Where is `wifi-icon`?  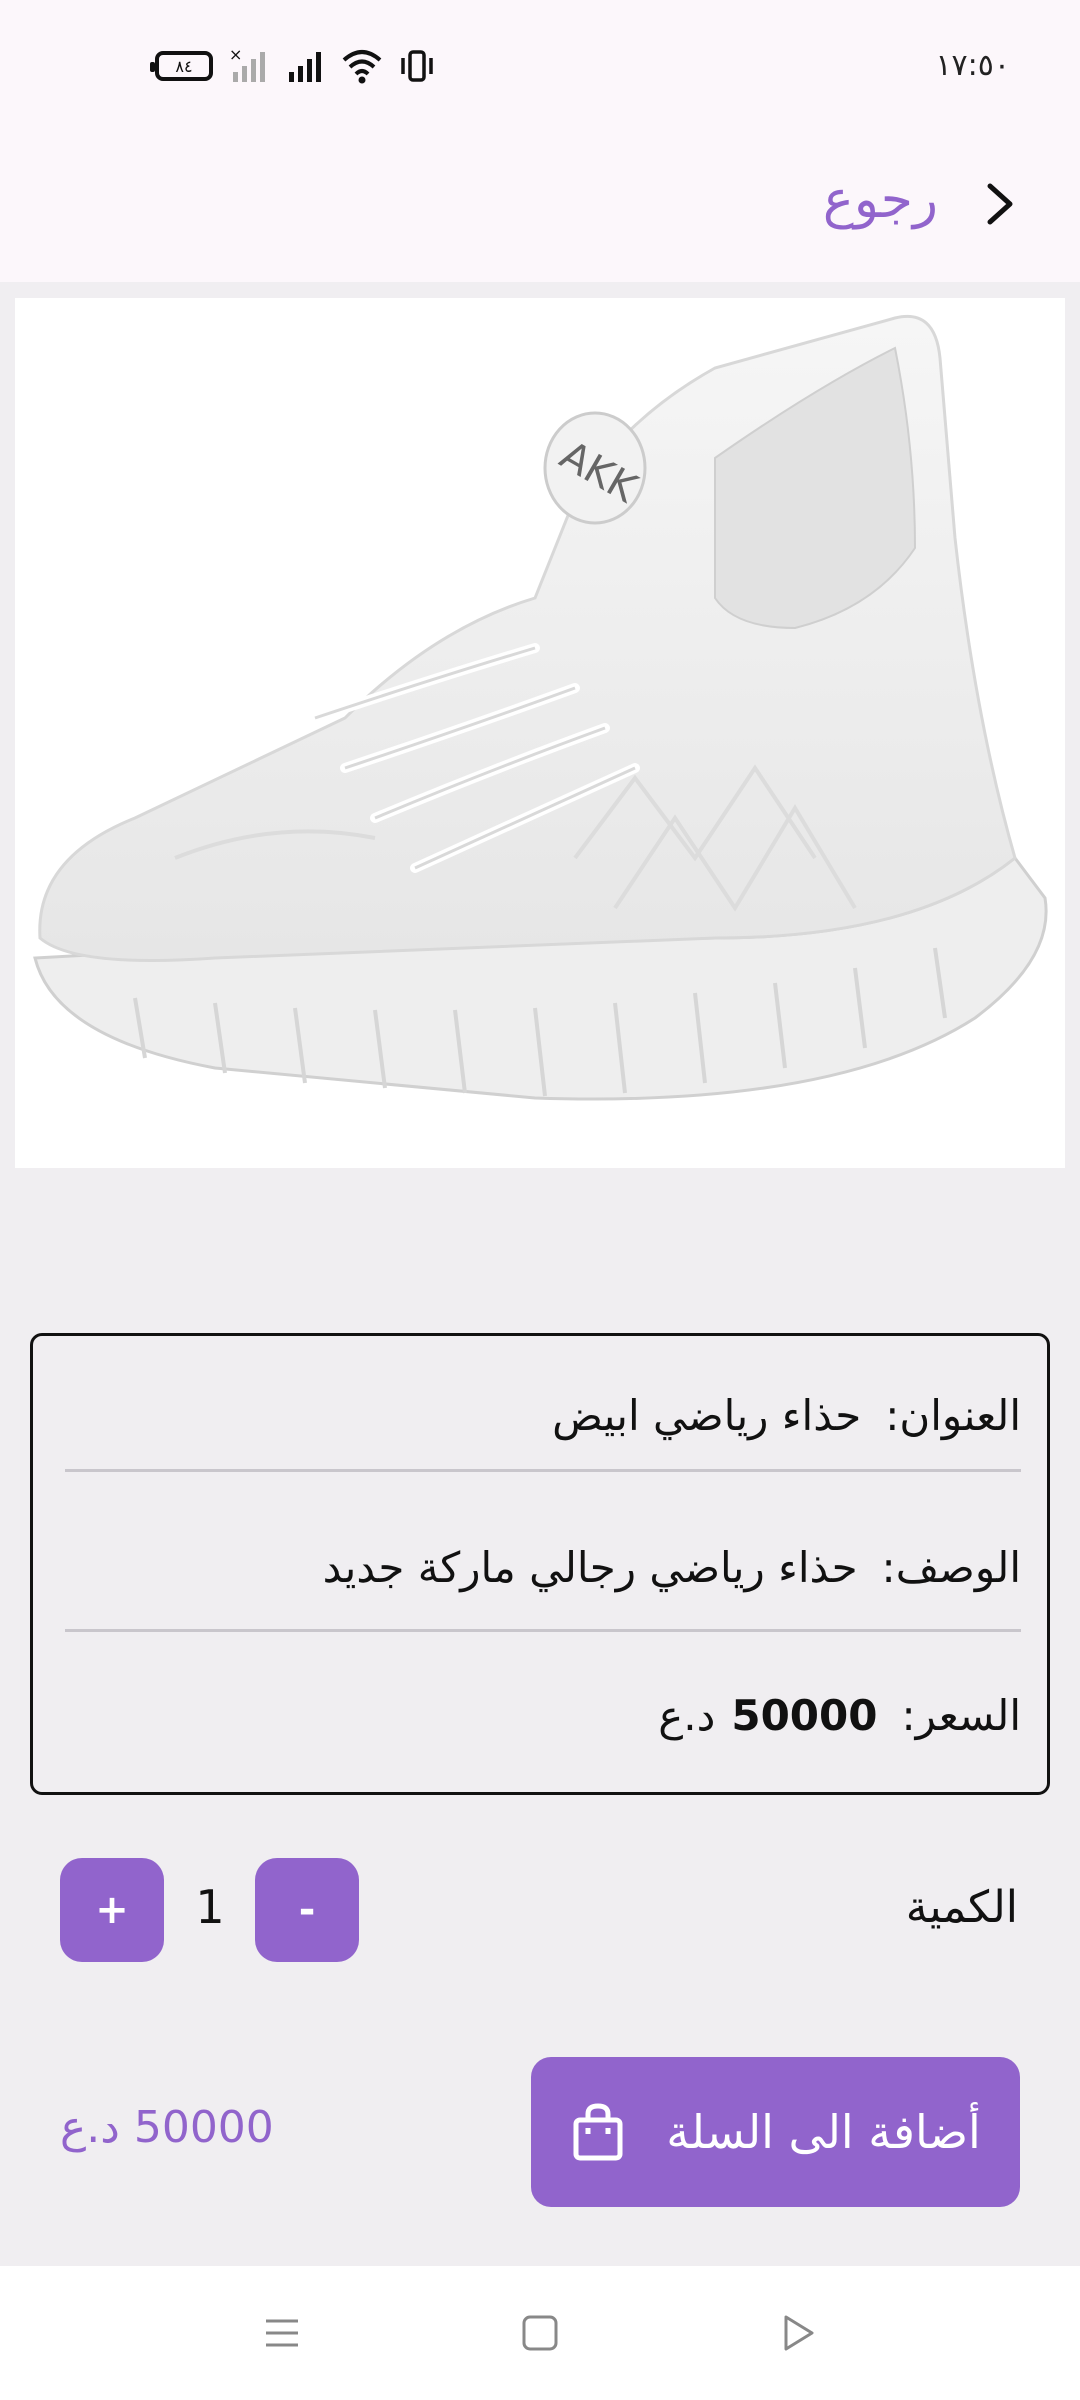
wifi-icon is located at coordinates (362, 67).